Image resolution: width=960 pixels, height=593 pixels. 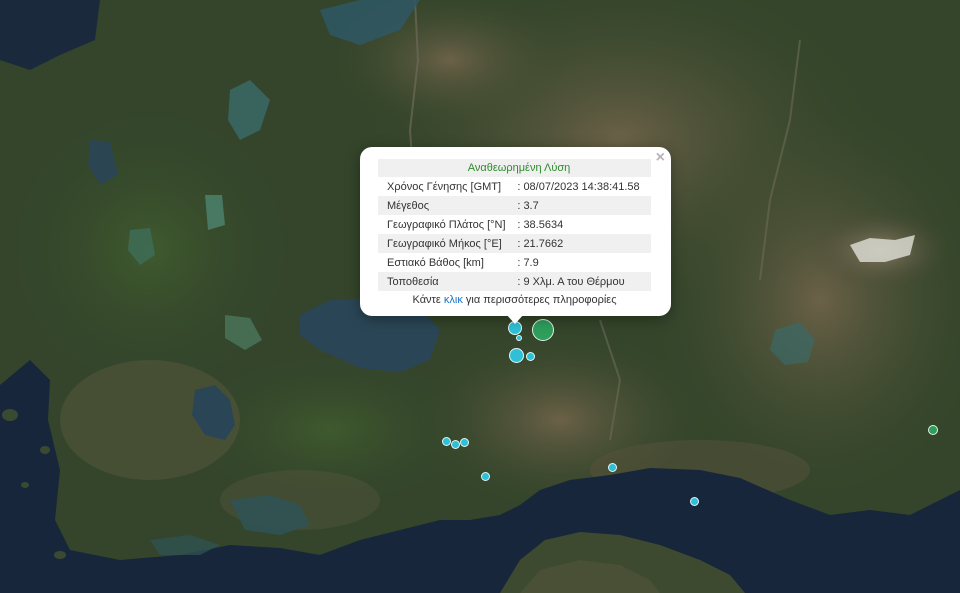 I want to click on row-value: : 21.7662, so click(x=584, y=243).